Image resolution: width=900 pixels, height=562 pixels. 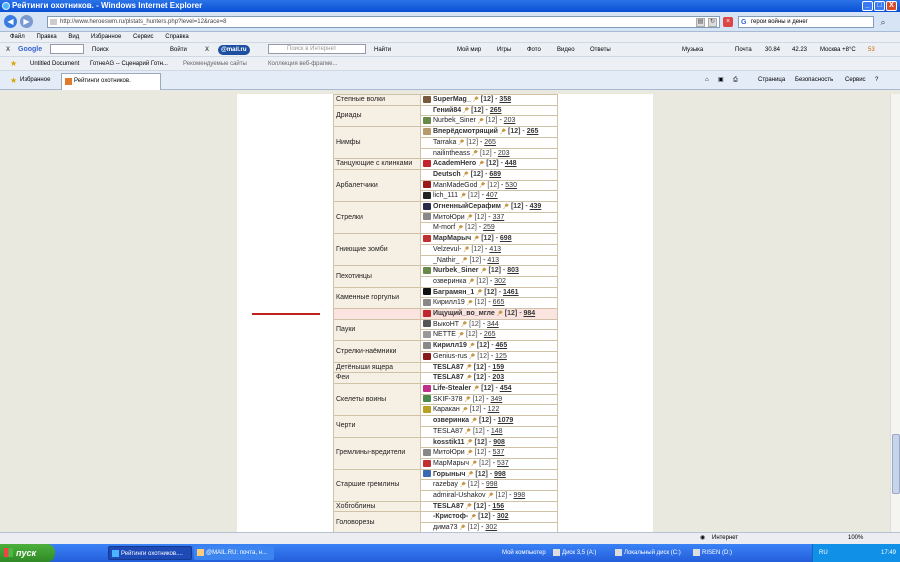 I want to click on player-name-link: ManMadeGod, so click(x=455, y=185).